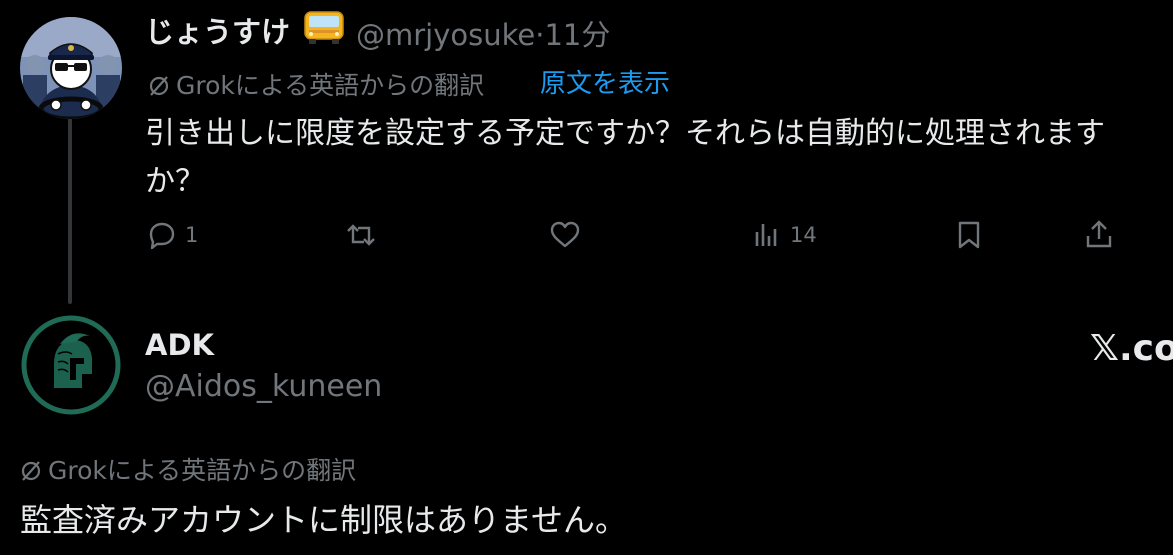 The image size is (1173, 555). I want to click on display-name: じょうすけ, so click(217, 30).